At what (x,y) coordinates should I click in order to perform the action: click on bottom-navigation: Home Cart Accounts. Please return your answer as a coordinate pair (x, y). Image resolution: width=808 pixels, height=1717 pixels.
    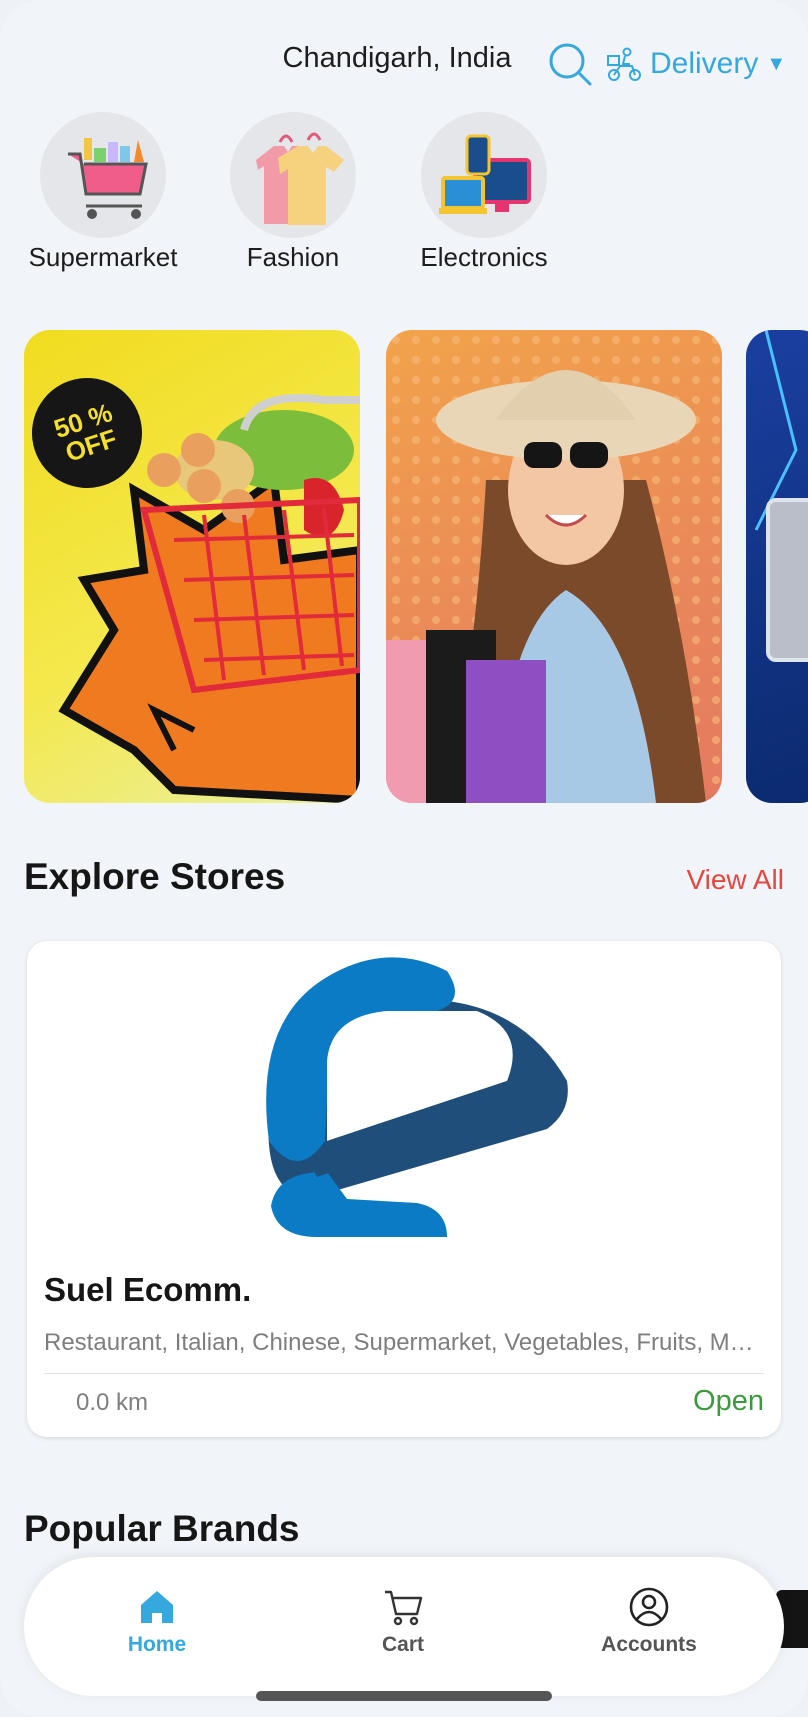
    Looking at the image, I should click on (404, 1626).